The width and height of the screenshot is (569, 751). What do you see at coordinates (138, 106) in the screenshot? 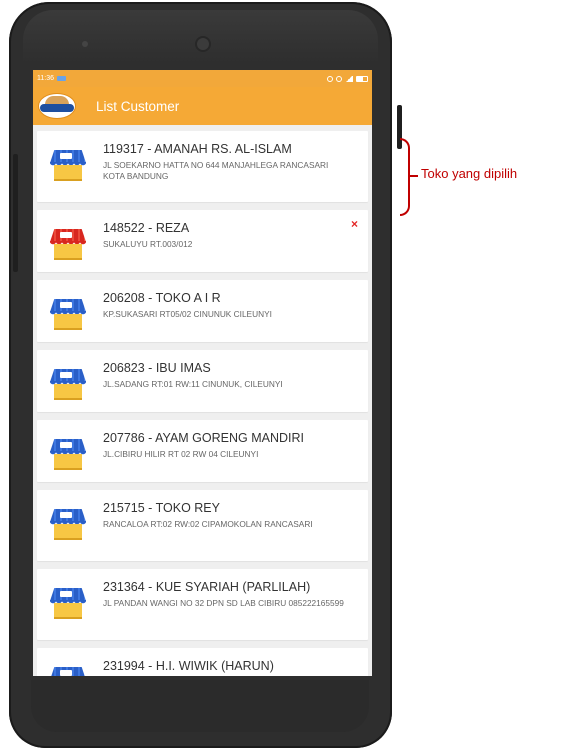
I see `app-bar-title: List Customer` at bounding box center [138, 106].